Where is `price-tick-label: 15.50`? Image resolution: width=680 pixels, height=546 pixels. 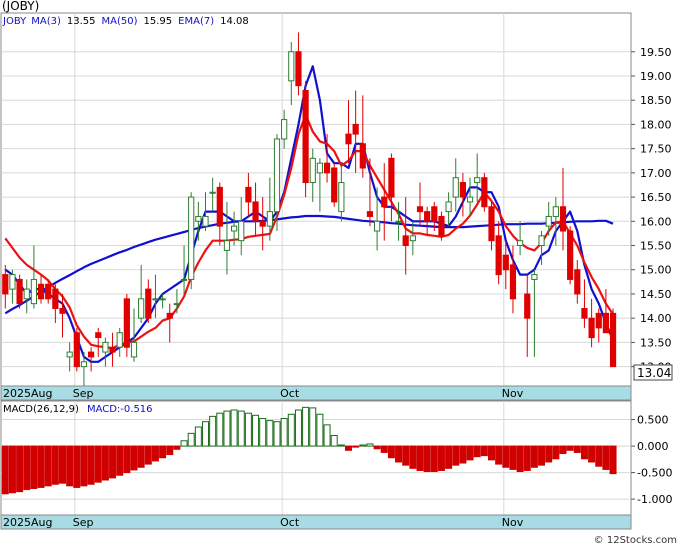 price-tick-label: 15.50 is located at coordinates (656, 246).